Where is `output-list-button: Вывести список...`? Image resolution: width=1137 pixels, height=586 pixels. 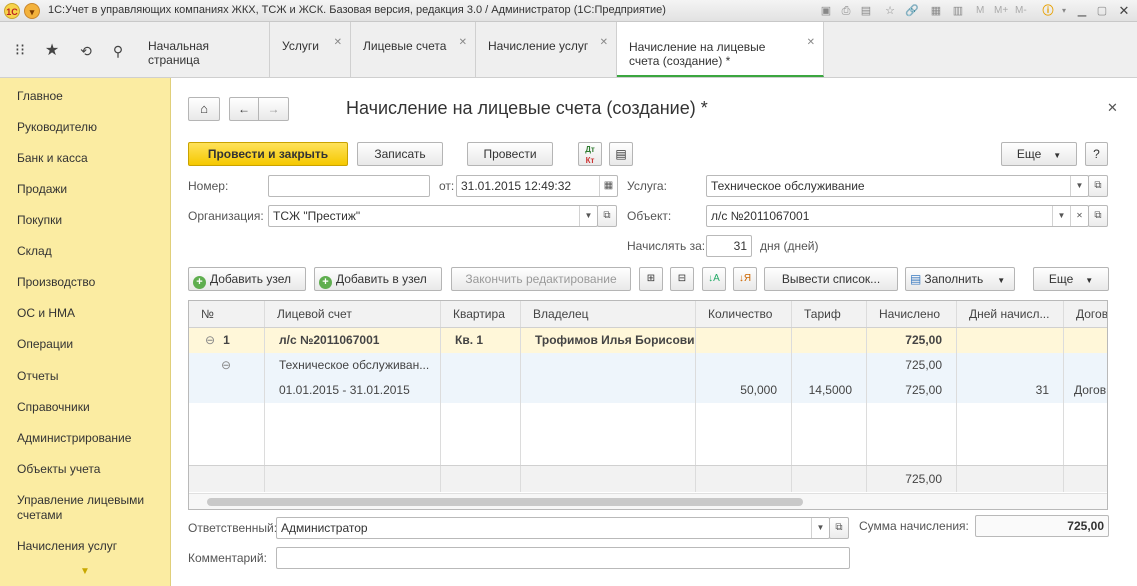 output-list-button: Вывести список... is located at coordinates (831, 279).